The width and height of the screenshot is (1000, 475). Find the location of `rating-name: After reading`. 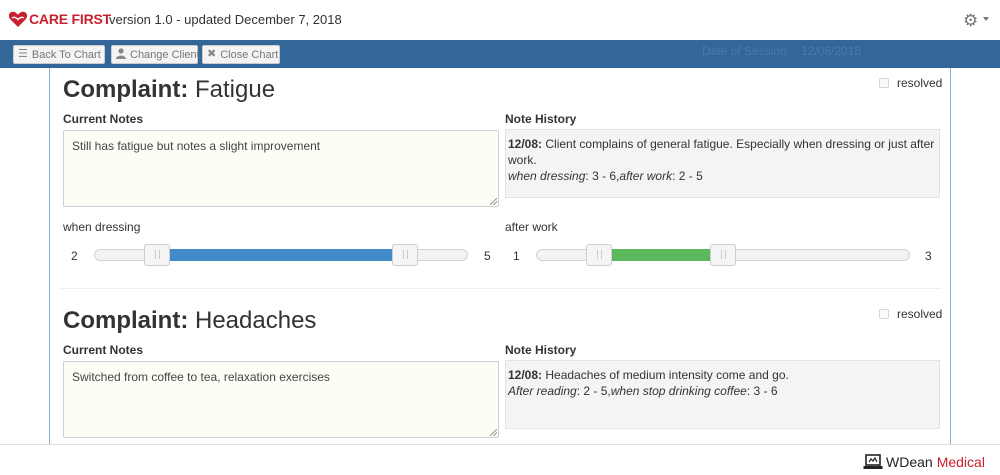

rating-name: After reading is located at coordinates (542, 391).